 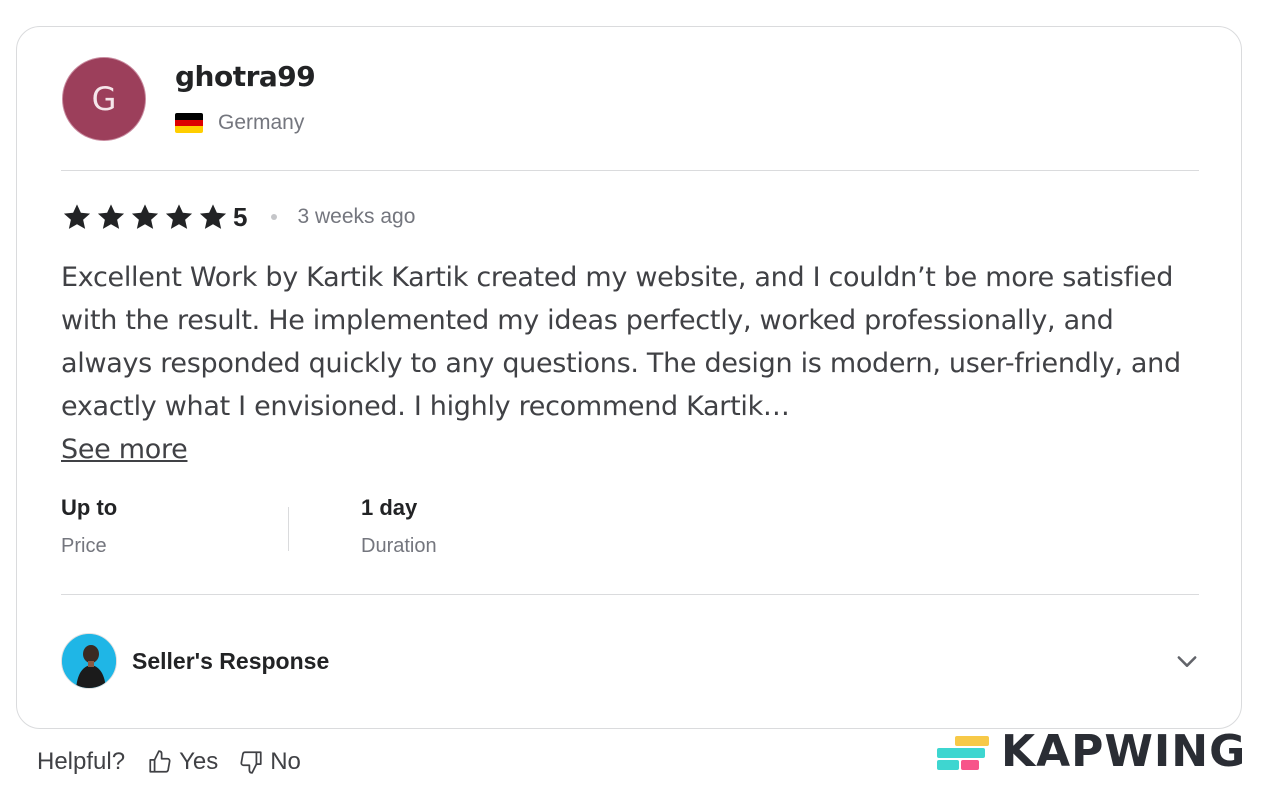 What do you see at coordinates (89, 507) in the screenshot?
I see `price-value: Up to` at bounding box center [89, 507].